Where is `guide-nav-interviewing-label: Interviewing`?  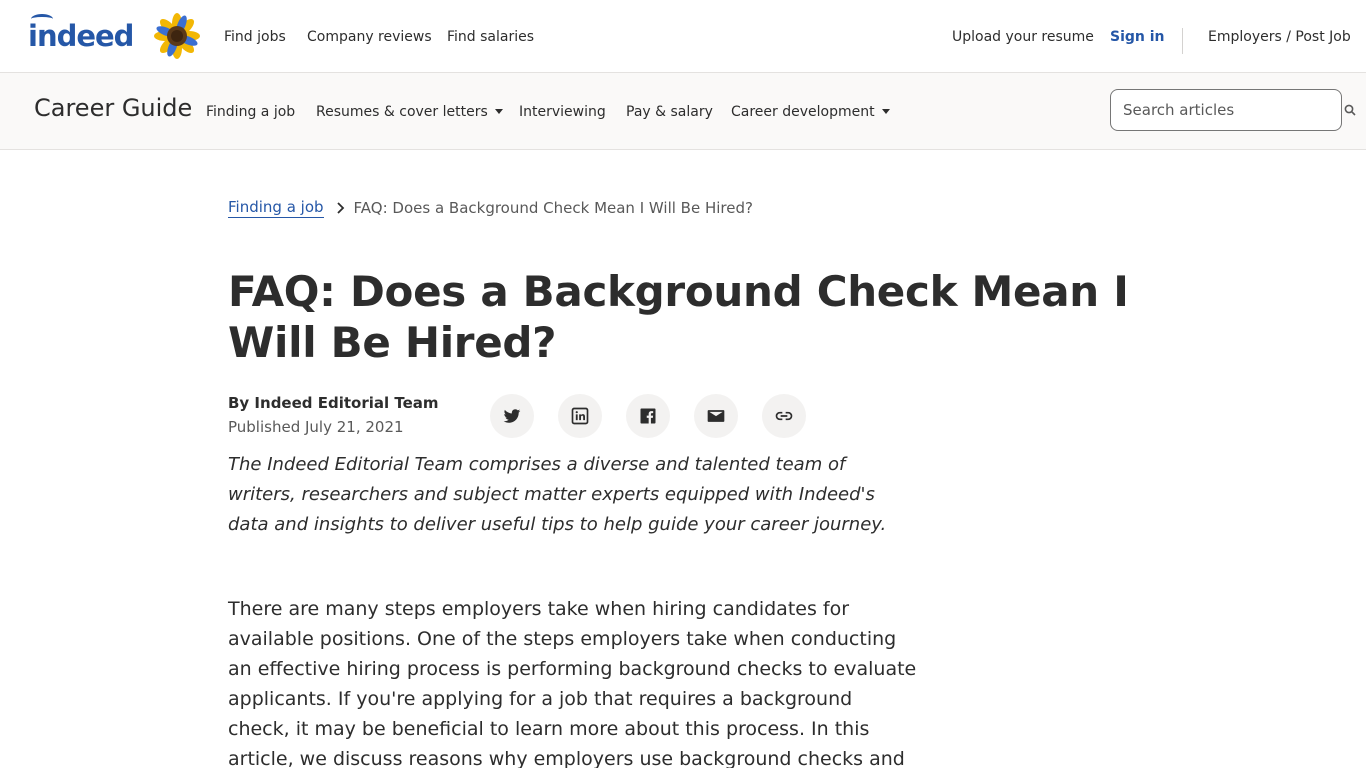 guide-nav-interviewing-label: Interviewing is located at coordinates (562, 112).